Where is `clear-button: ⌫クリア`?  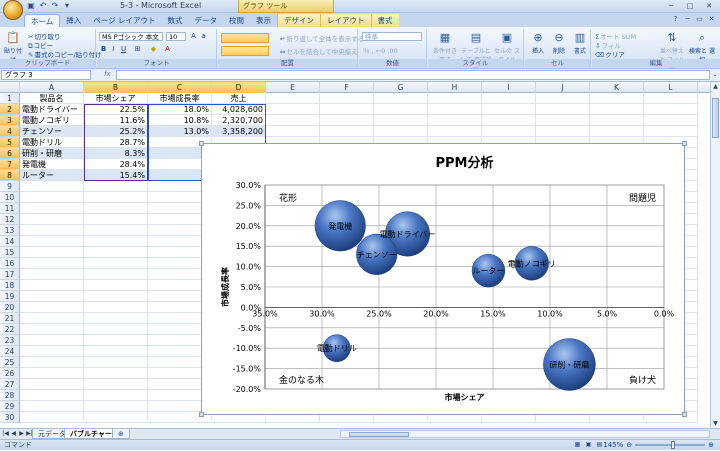
clear-button: ⌫クリア is located at coordinates (610, 54).